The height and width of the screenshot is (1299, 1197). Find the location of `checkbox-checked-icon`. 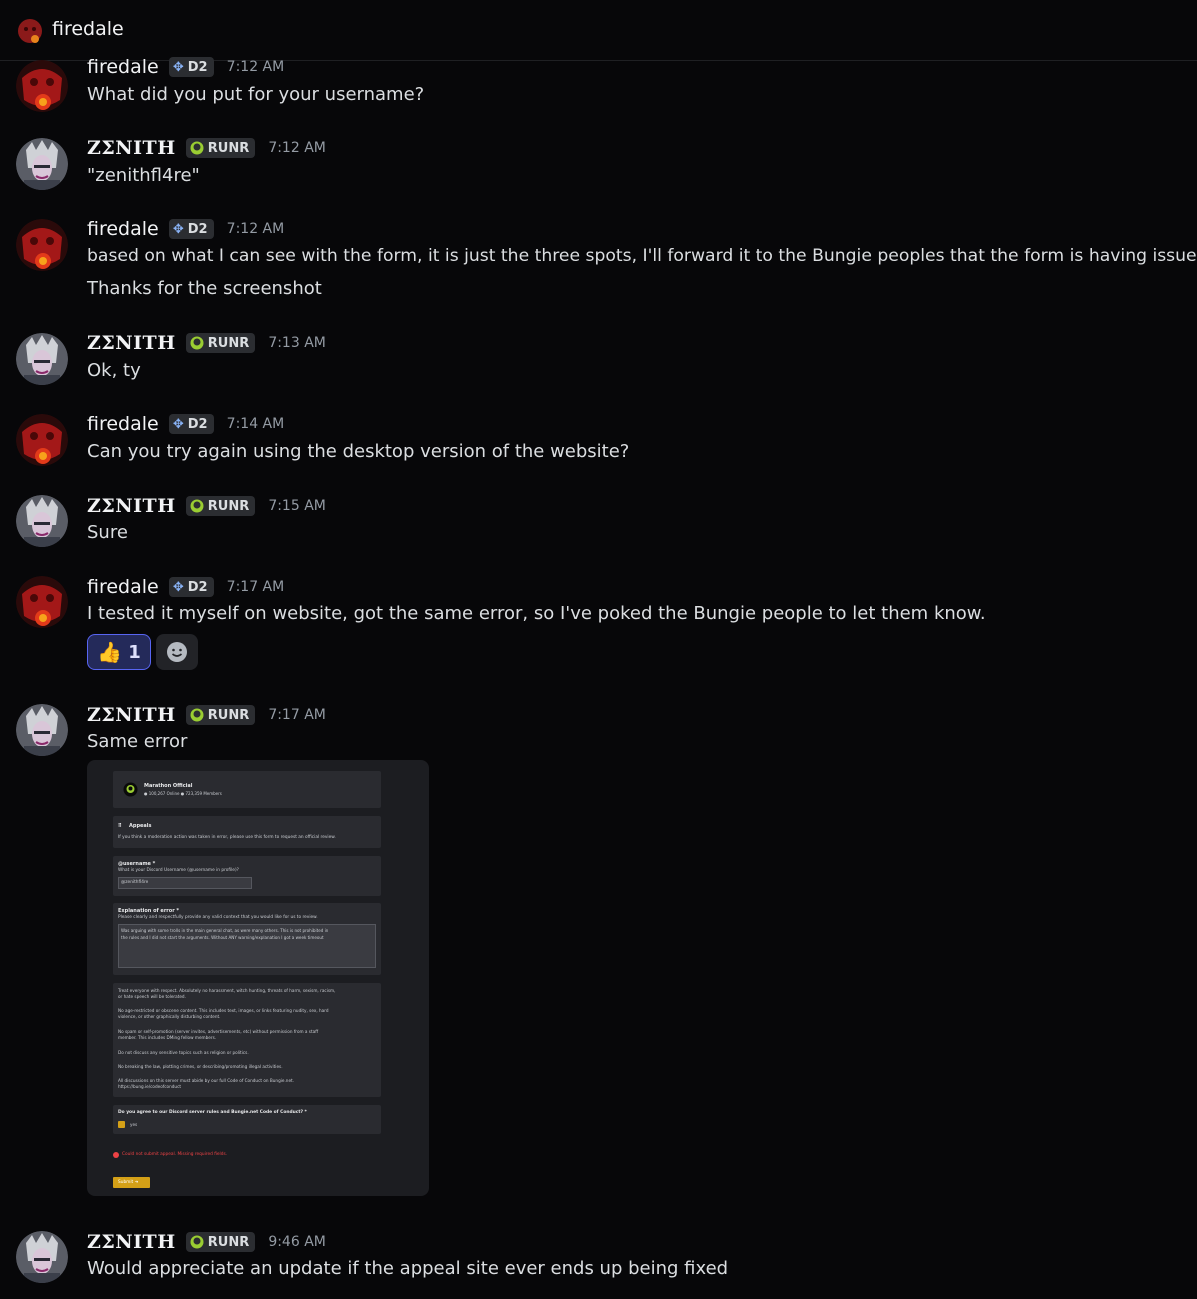

checkbox-checked-icon is located at coordinates (121, 1124).